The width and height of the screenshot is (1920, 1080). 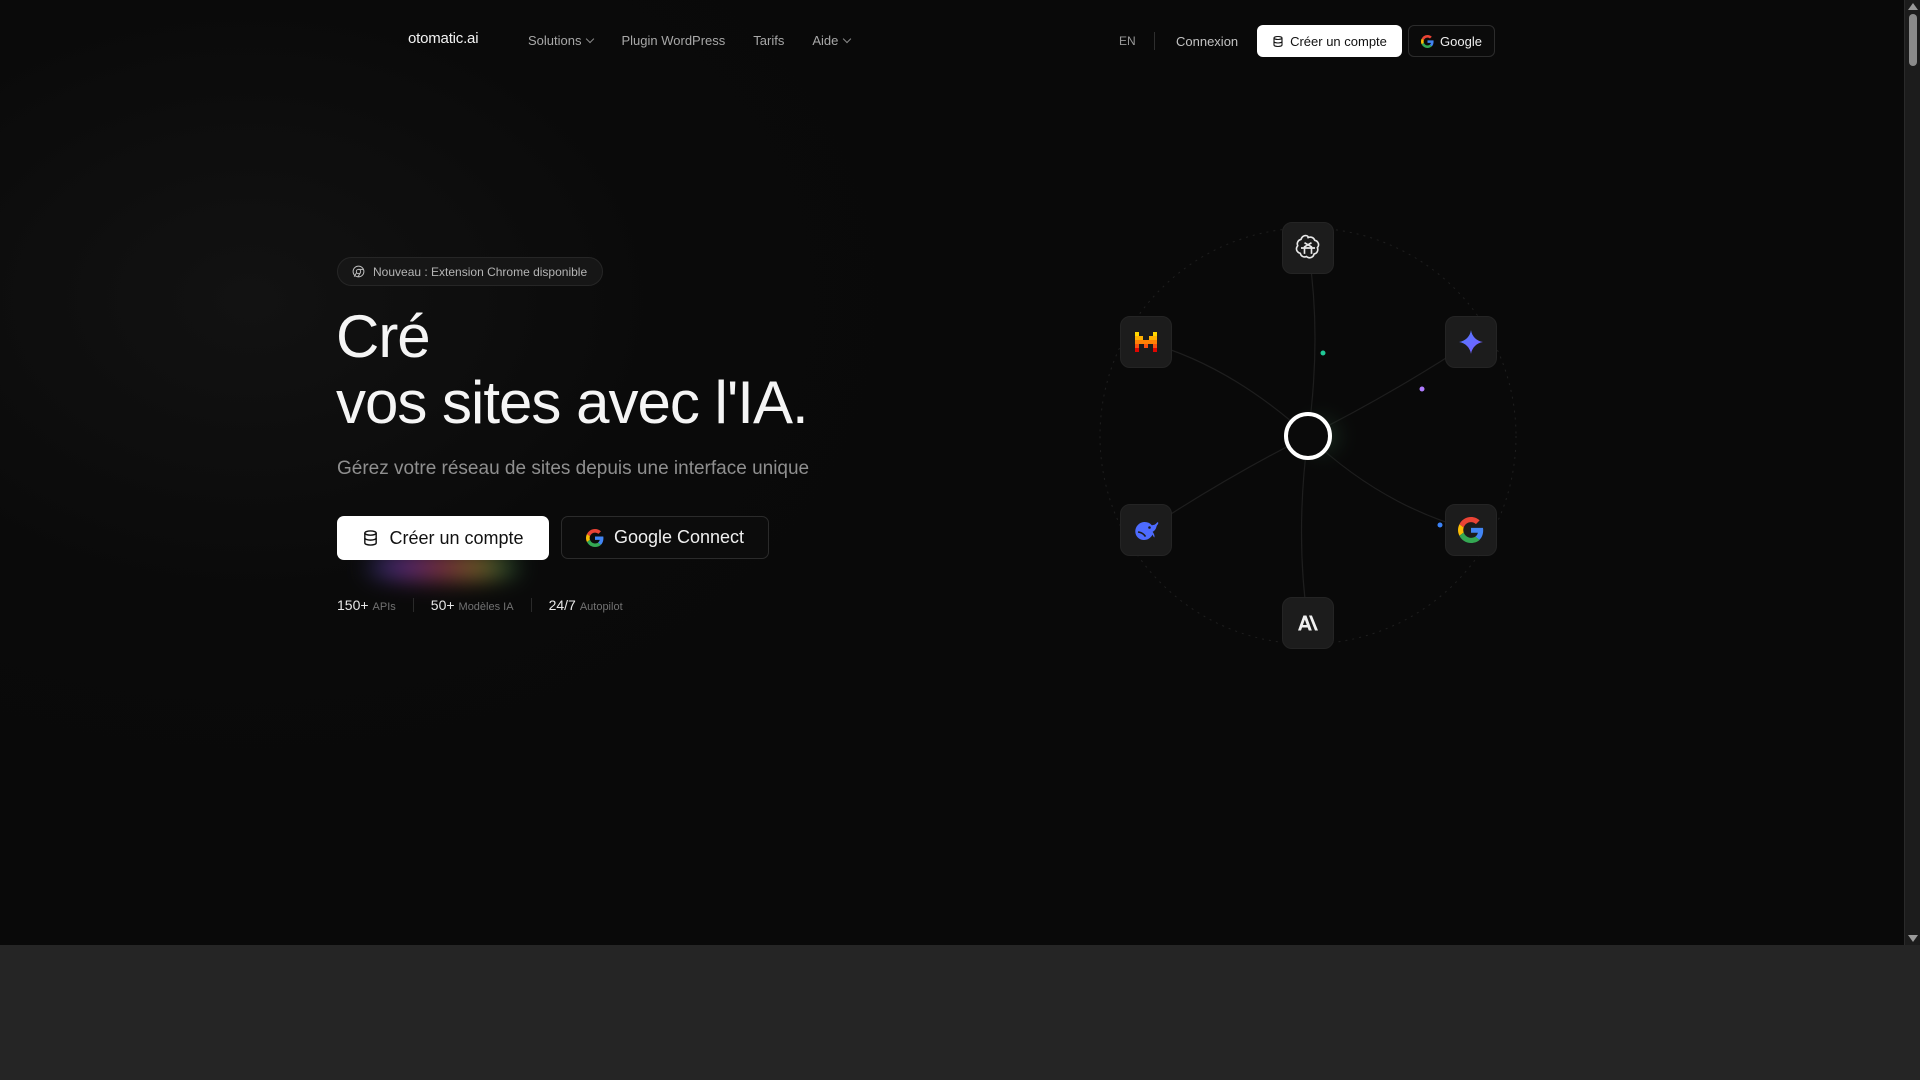 What do you see at coordinates (480, 271) in the screenshot?
I see `badge-text: Nouveau : Extension Chrome disponible` at bounding box center [480, 271].